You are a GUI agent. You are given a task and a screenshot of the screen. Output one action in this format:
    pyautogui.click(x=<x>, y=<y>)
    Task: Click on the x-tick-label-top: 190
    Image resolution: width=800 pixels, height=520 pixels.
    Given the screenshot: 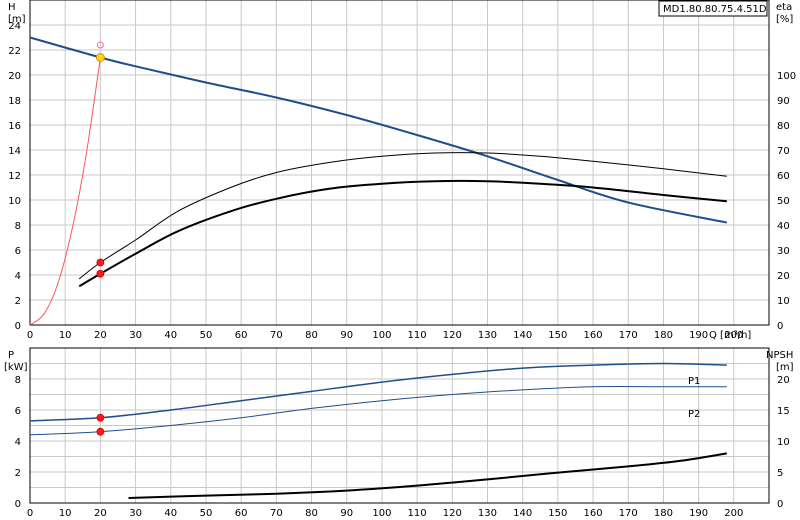 What is the action you would take?
    pyautogui.click(x=698, y=335)
    